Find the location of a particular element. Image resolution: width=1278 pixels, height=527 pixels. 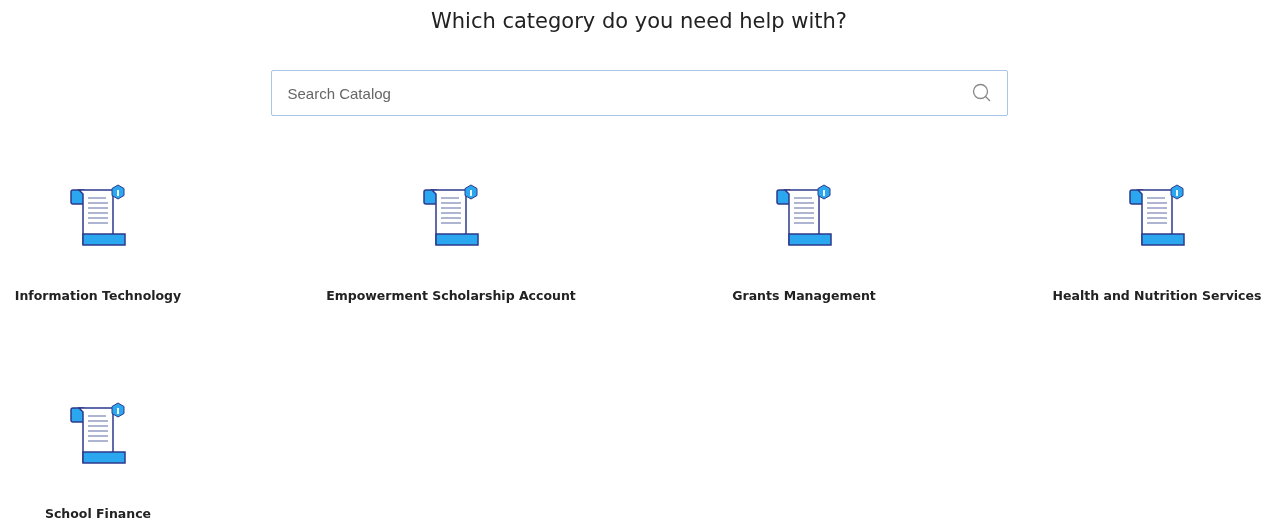

category-link: School Finance is located at coordinates (98, 513).